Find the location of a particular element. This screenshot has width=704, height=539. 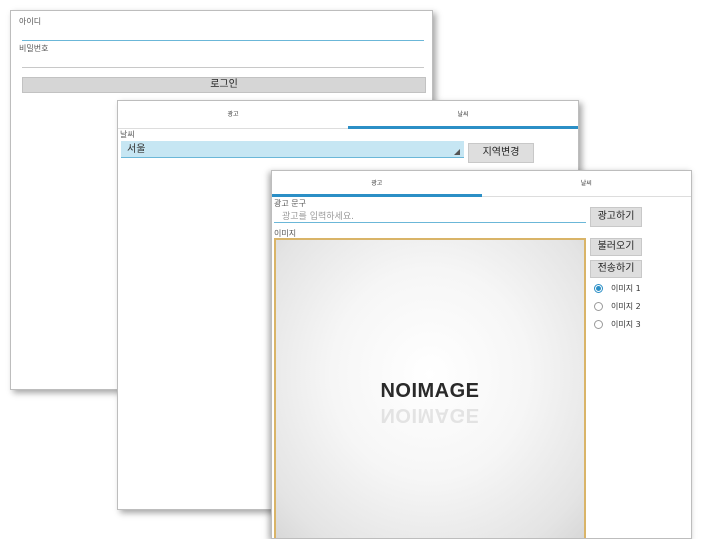

id-label: 아이디 is located at coordinates (30, 21).